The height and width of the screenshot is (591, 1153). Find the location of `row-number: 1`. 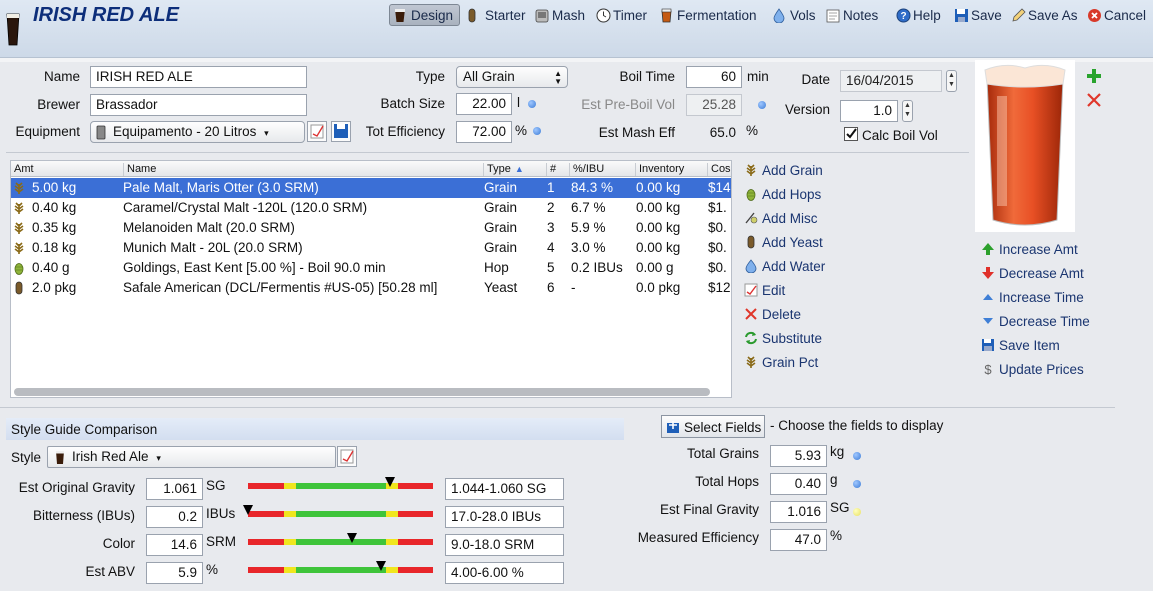

row-number: 1 is located at coordinates (551, 187).